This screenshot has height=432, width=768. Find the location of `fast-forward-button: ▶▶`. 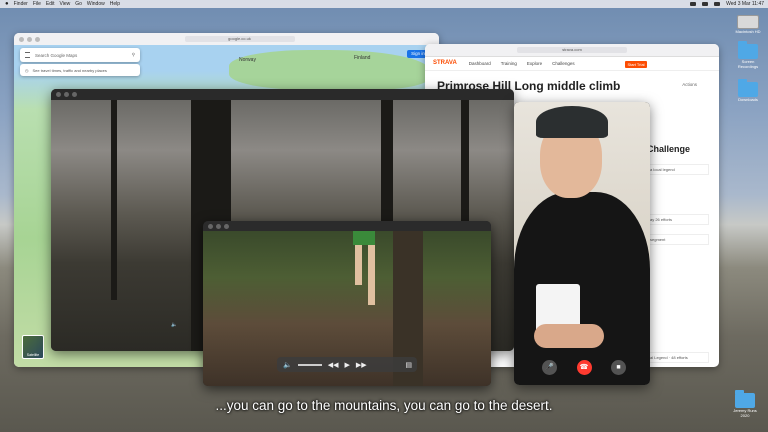

fast-forward-button: ▶▶ is located at coordinates (361, 365).